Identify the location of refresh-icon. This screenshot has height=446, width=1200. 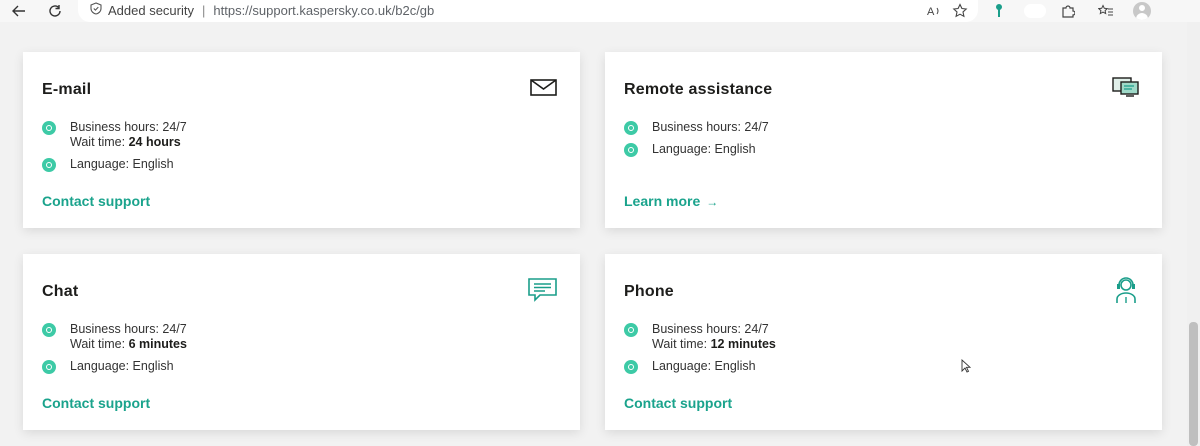
(55, 11).